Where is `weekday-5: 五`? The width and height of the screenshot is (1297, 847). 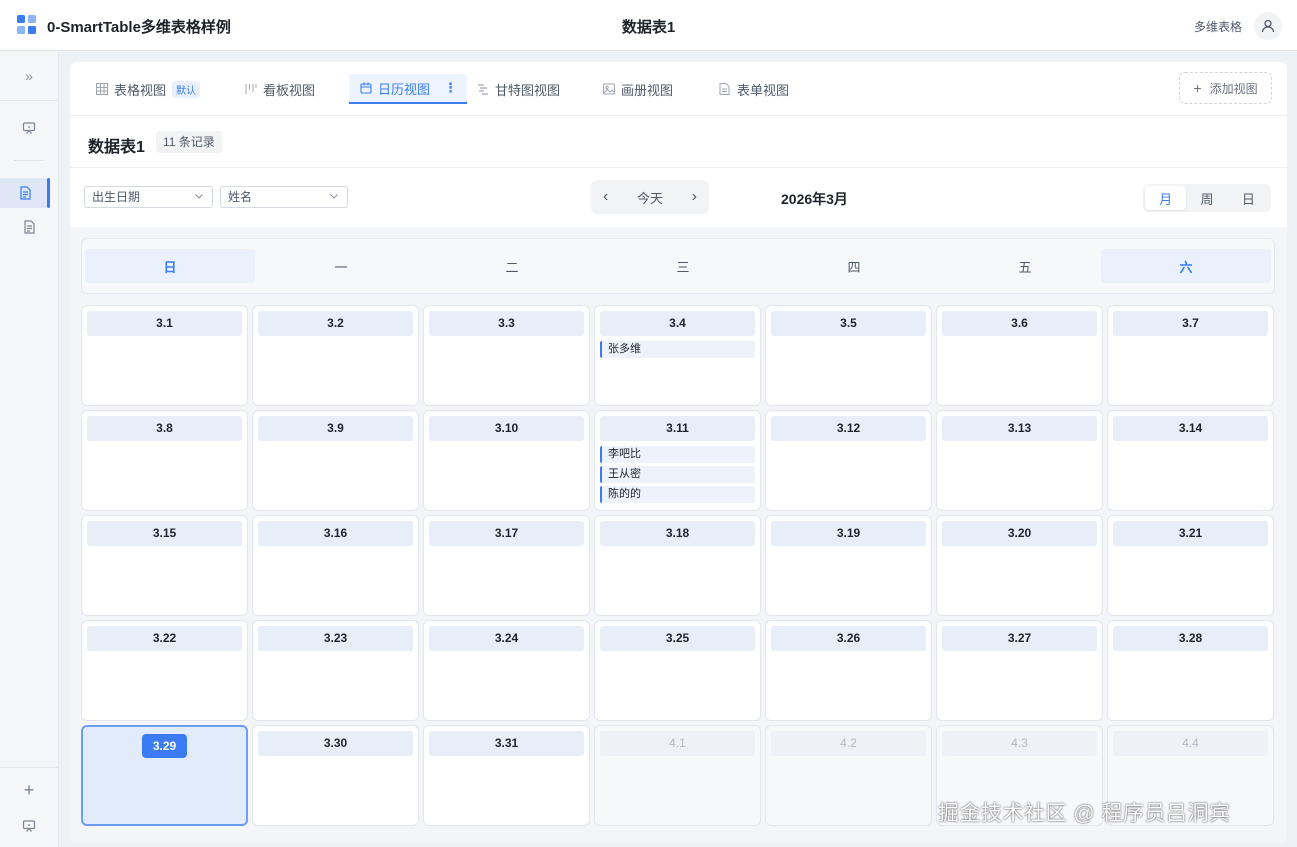
weekday-5: 五 is located at coordinates (1025, 267).